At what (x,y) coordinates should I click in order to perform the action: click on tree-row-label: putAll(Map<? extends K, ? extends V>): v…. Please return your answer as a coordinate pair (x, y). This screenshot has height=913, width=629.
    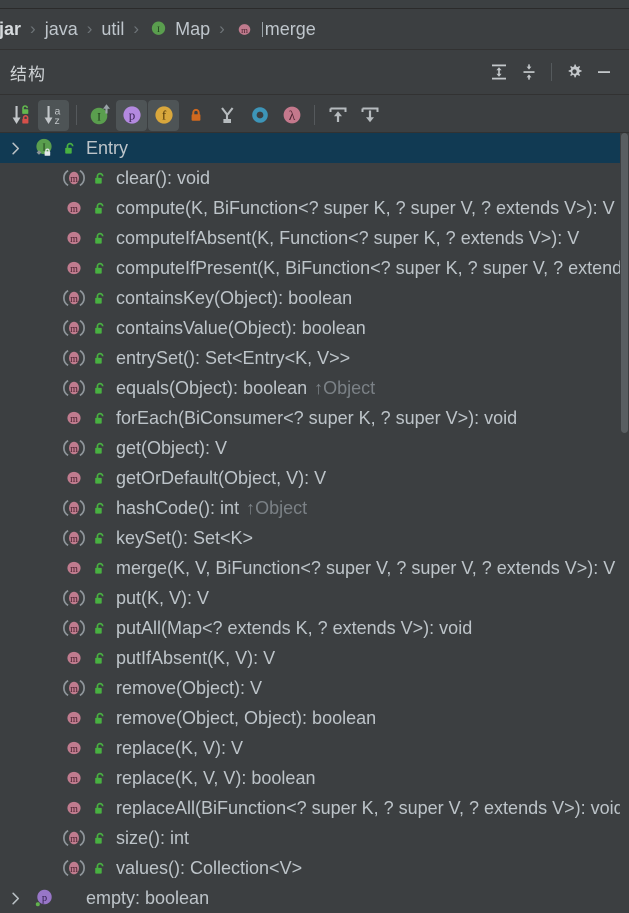
    Looking at the image, I should click on (294, 627).